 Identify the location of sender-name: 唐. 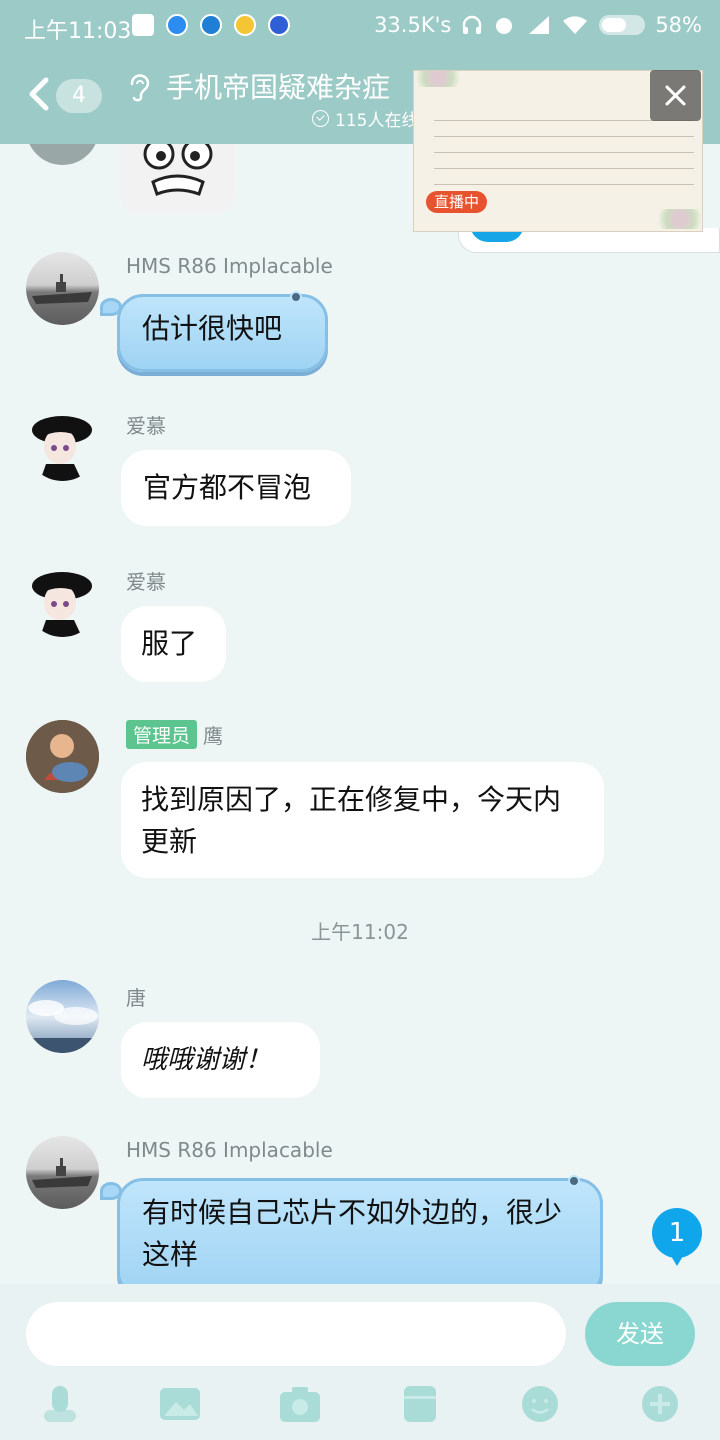
(136, 996).